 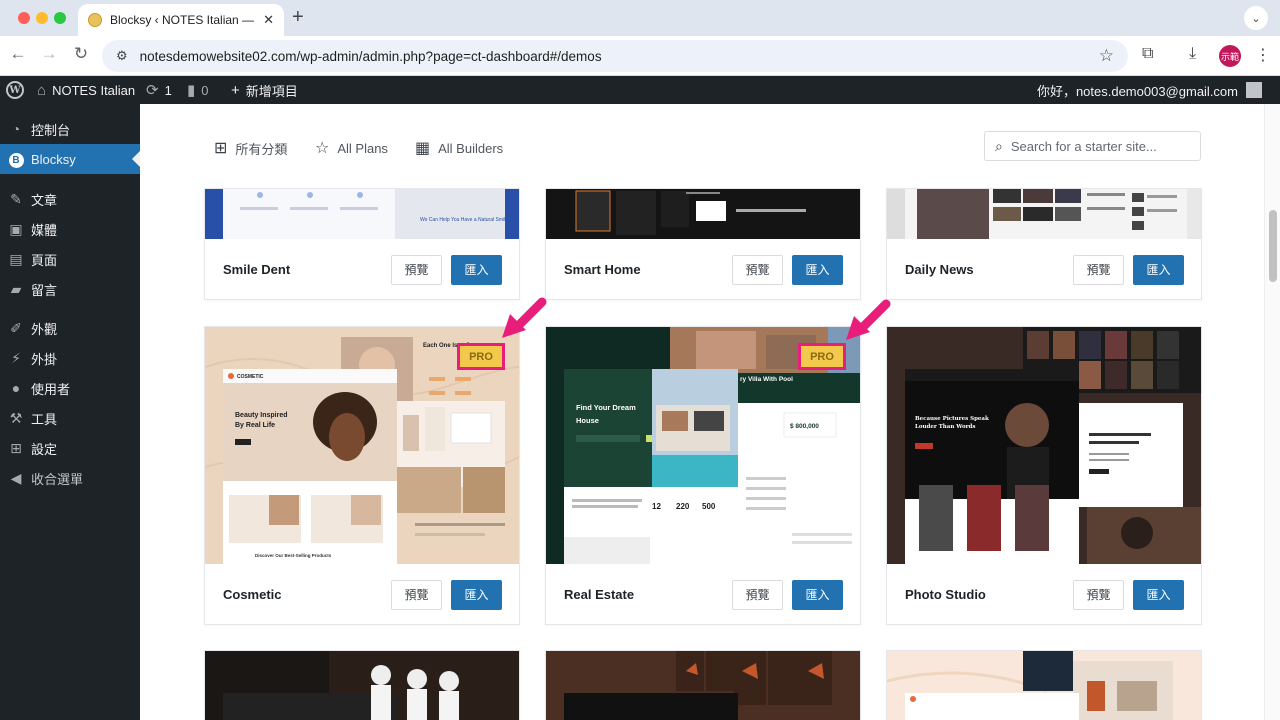 I want to click on demo-thumbnail: Because Pictures Speak Louder Than Words, so click(x=1044, y=445).